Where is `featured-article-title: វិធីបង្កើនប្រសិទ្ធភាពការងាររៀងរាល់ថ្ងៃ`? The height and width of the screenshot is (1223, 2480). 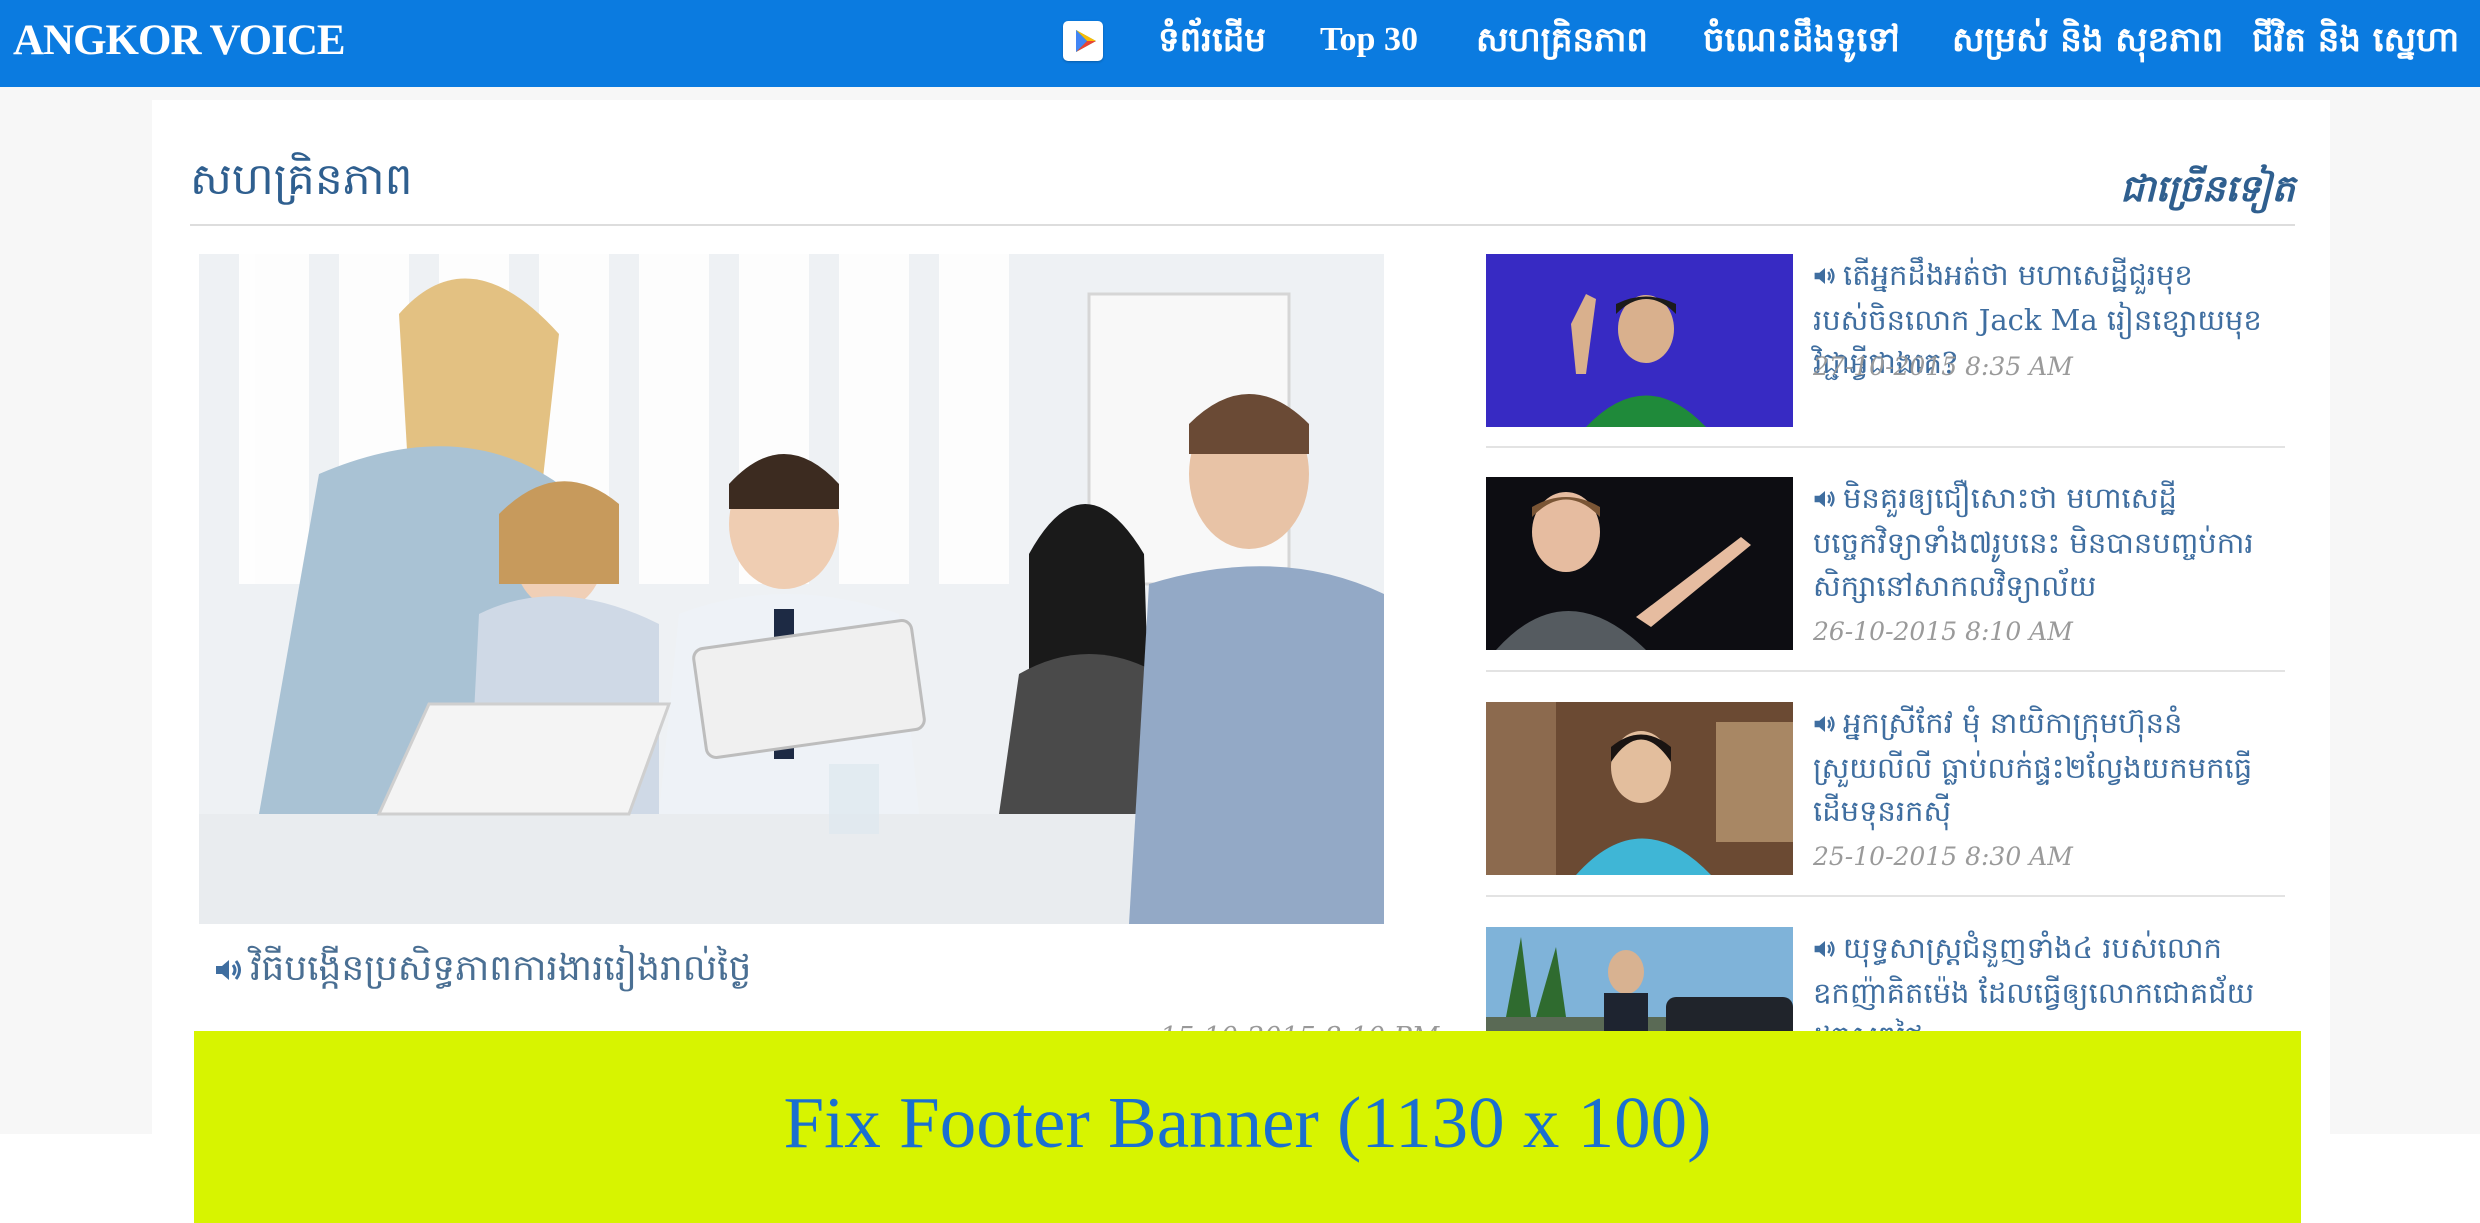
featured-article-title: វិធីបង្កើនប្រសិទ្ធភាពការងាររៀងរាល់ថ្ងៃ is located at coordinates (482, 971).